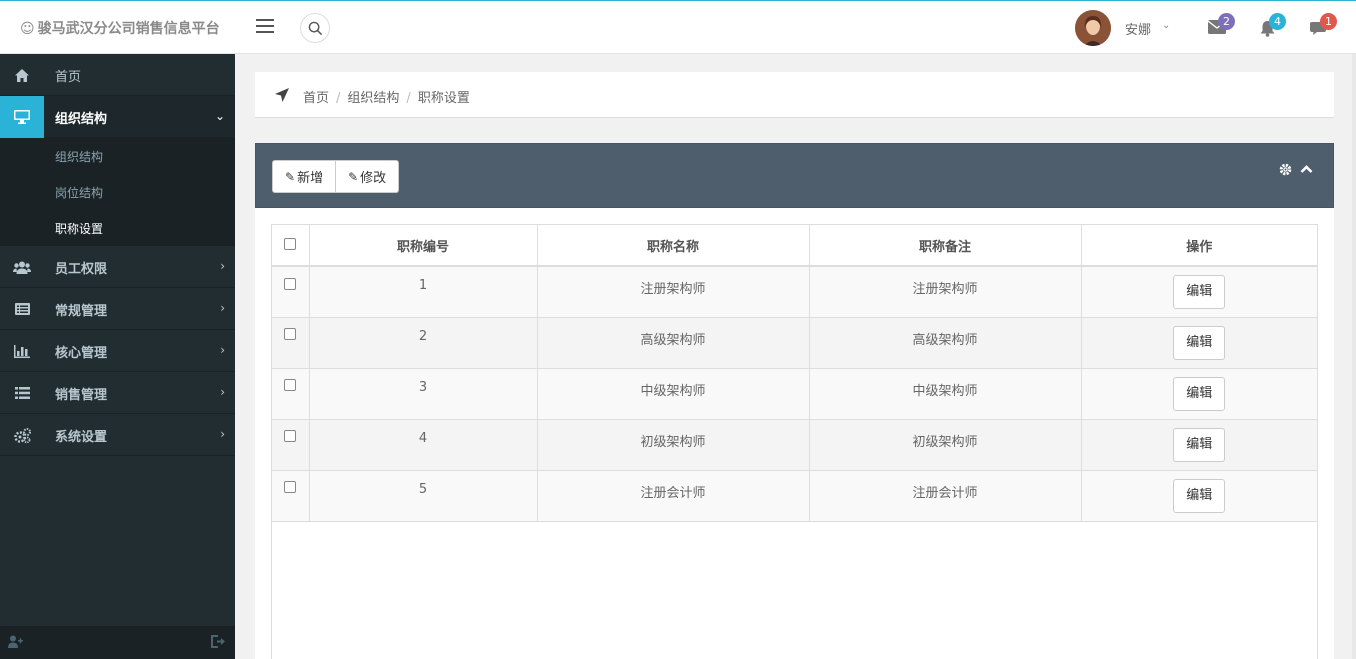  I want to click on sidebar-item-permissions: 员工权限 ›, so click(117, 267).